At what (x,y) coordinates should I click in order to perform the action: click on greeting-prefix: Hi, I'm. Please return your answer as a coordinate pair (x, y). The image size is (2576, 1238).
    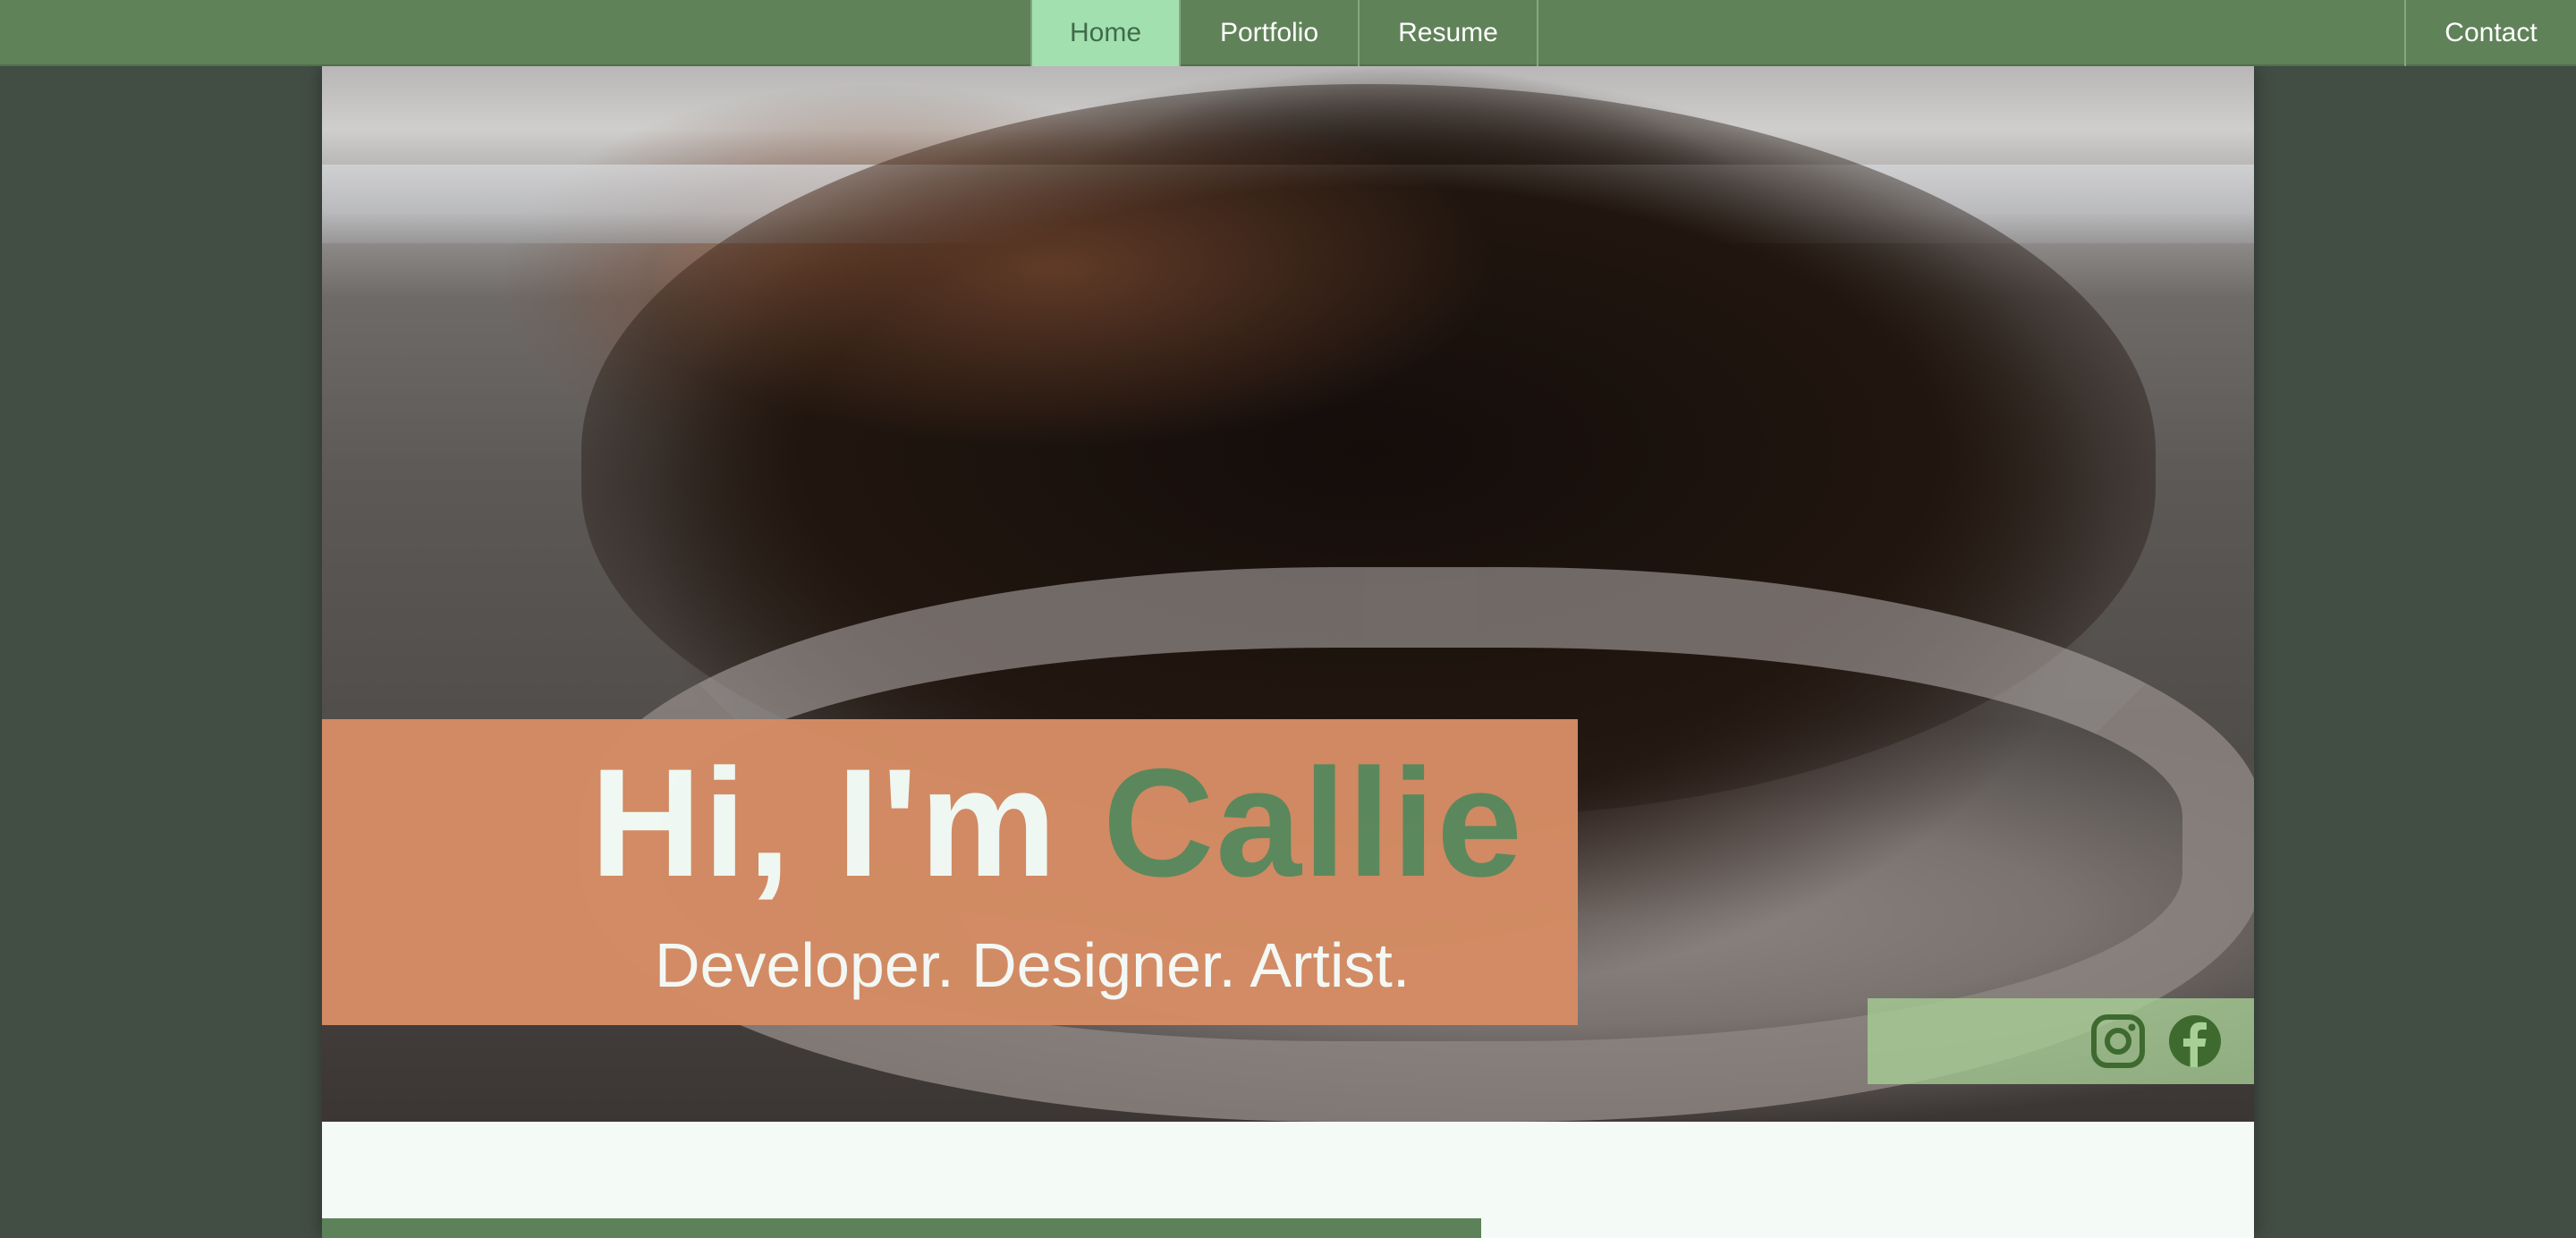
    Looking at the image, I should click on (824, 823).